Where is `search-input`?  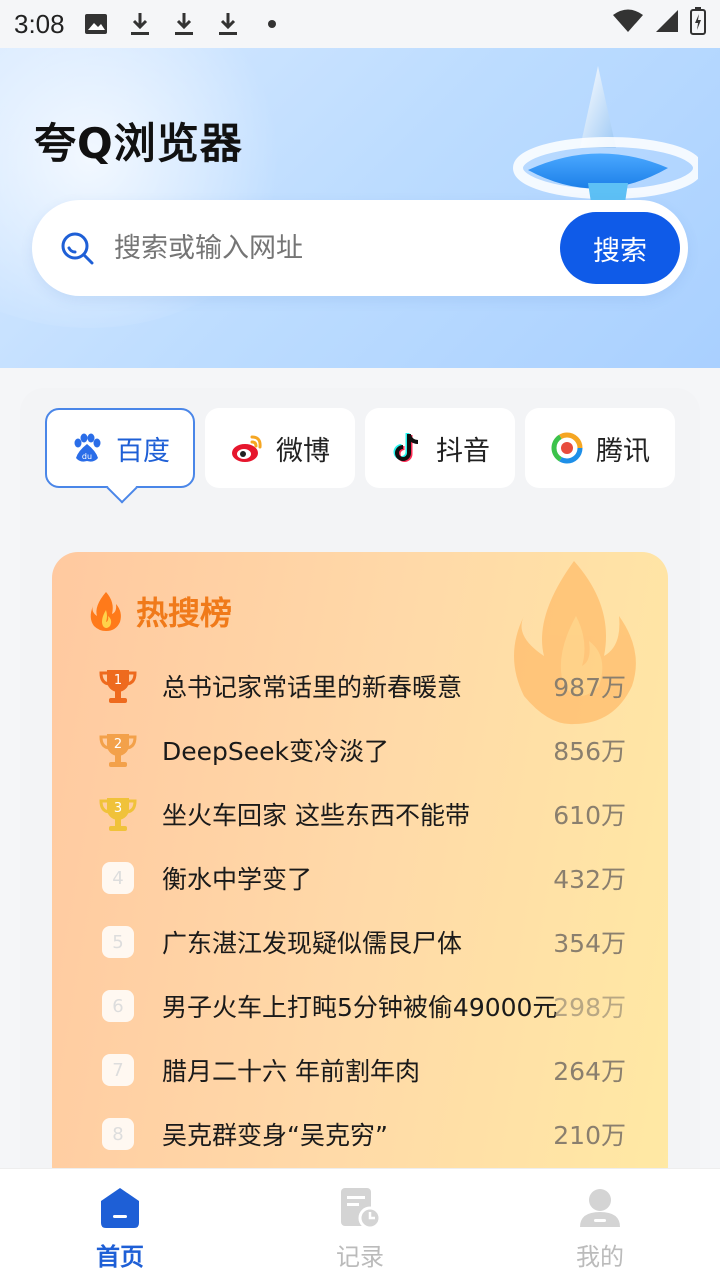
search-input is located at coordinates (324, 248).